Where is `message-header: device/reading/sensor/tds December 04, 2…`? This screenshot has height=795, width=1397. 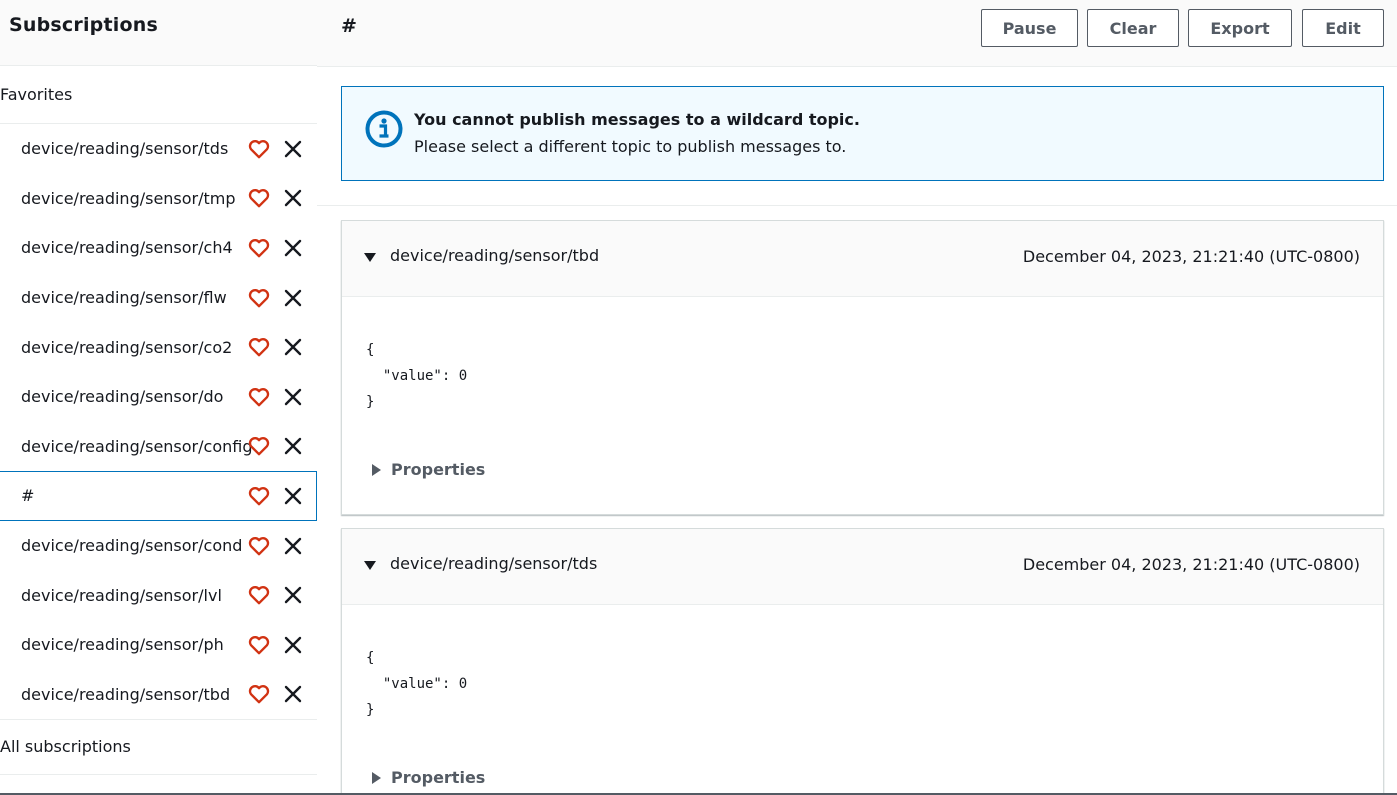 message-header: device/reading/sensor/tds December 04, 2… is located at coordinates (862, 567).